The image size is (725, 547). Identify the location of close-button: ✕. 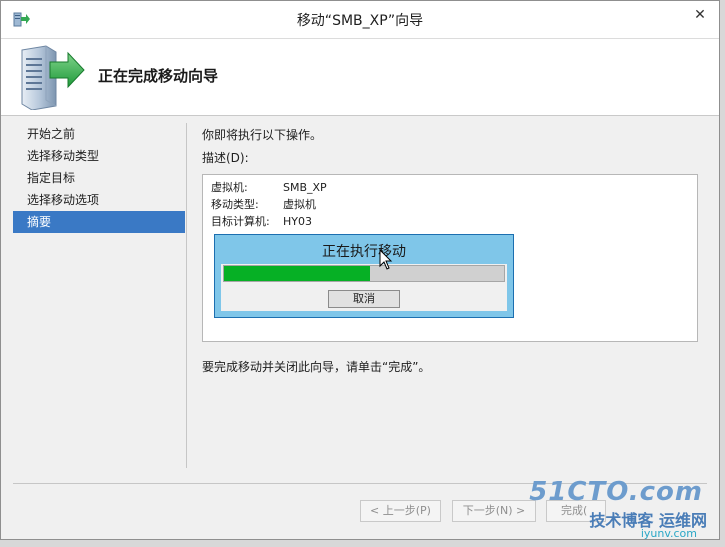
(700, 15).